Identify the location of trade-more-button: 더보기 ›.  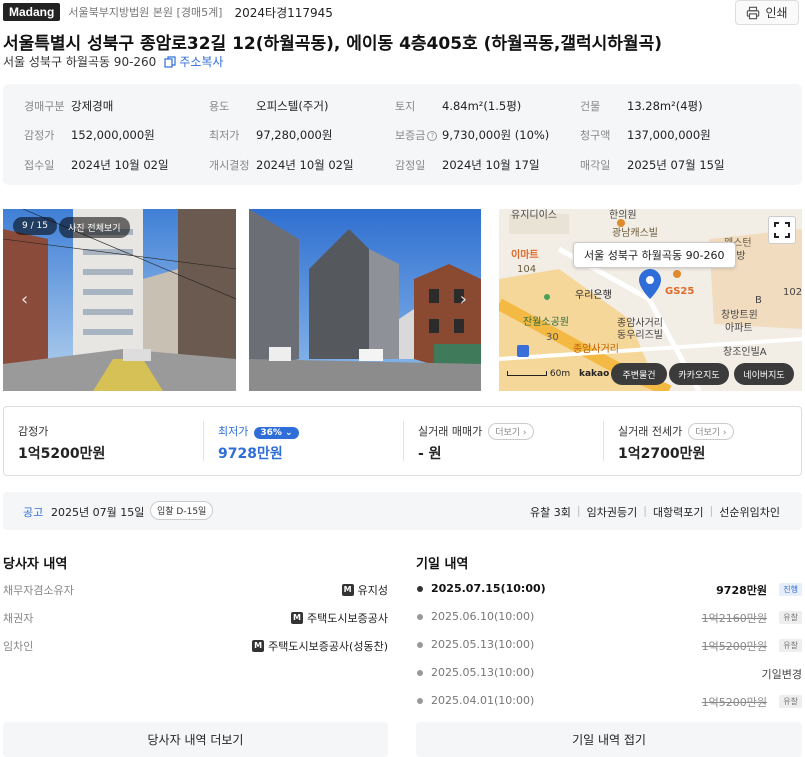
(511, 431).